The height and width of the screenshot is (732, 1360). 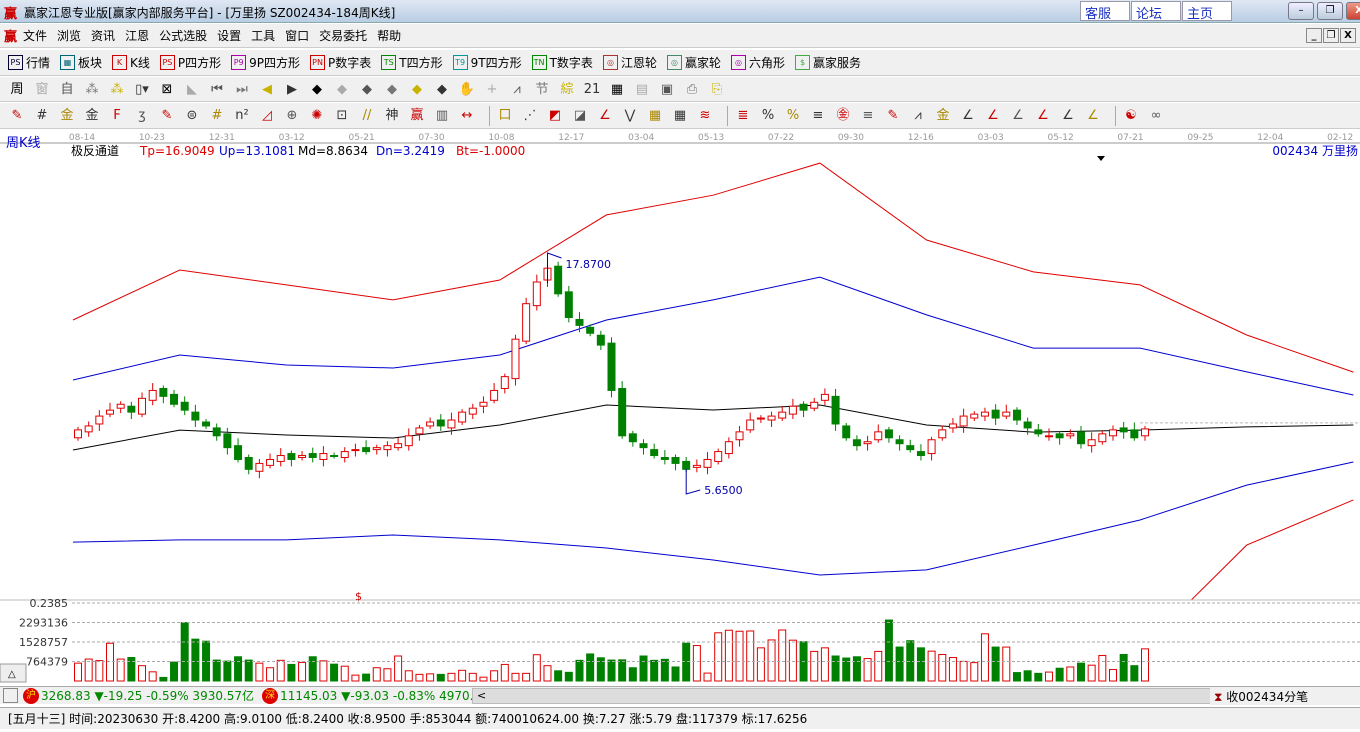 What do you see at coordinates (1105, 11) in the screenshot?
I see `customer-service-link: 客服` at bounding box center [1105, 11].